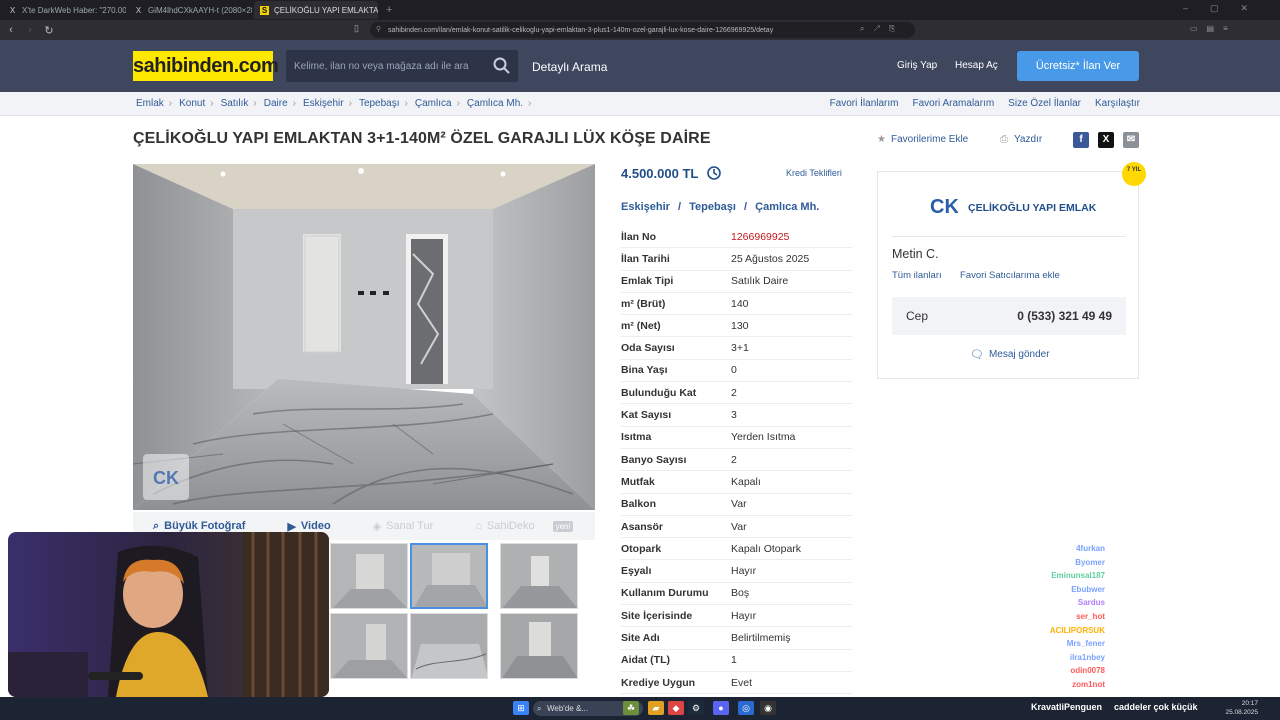  Describe the element at coordinates (502, 66) in the screenshot. I see `search-icon` at that location.